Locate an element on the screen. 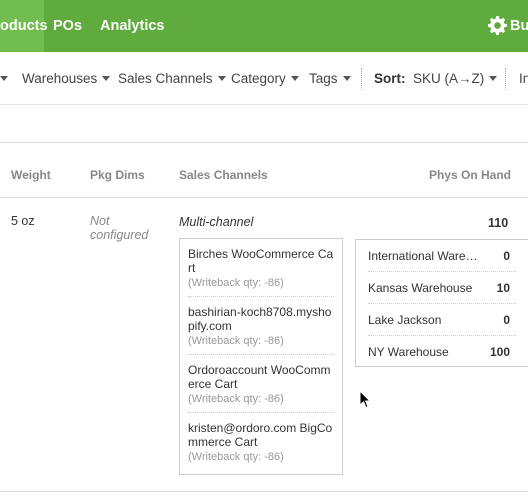 The height and width of the screenshot is (497, 528). filter-warehouses: Warehouses is located at coordinates (66, 78).